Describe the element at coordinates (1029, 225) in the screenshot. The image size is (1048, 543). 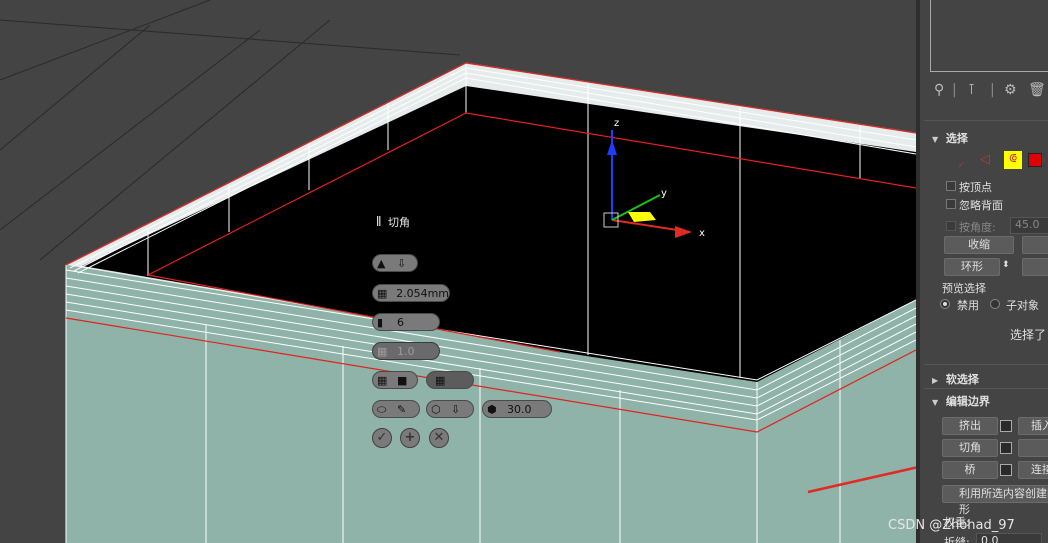
I see `by-angle-value: 45.0` at that location.